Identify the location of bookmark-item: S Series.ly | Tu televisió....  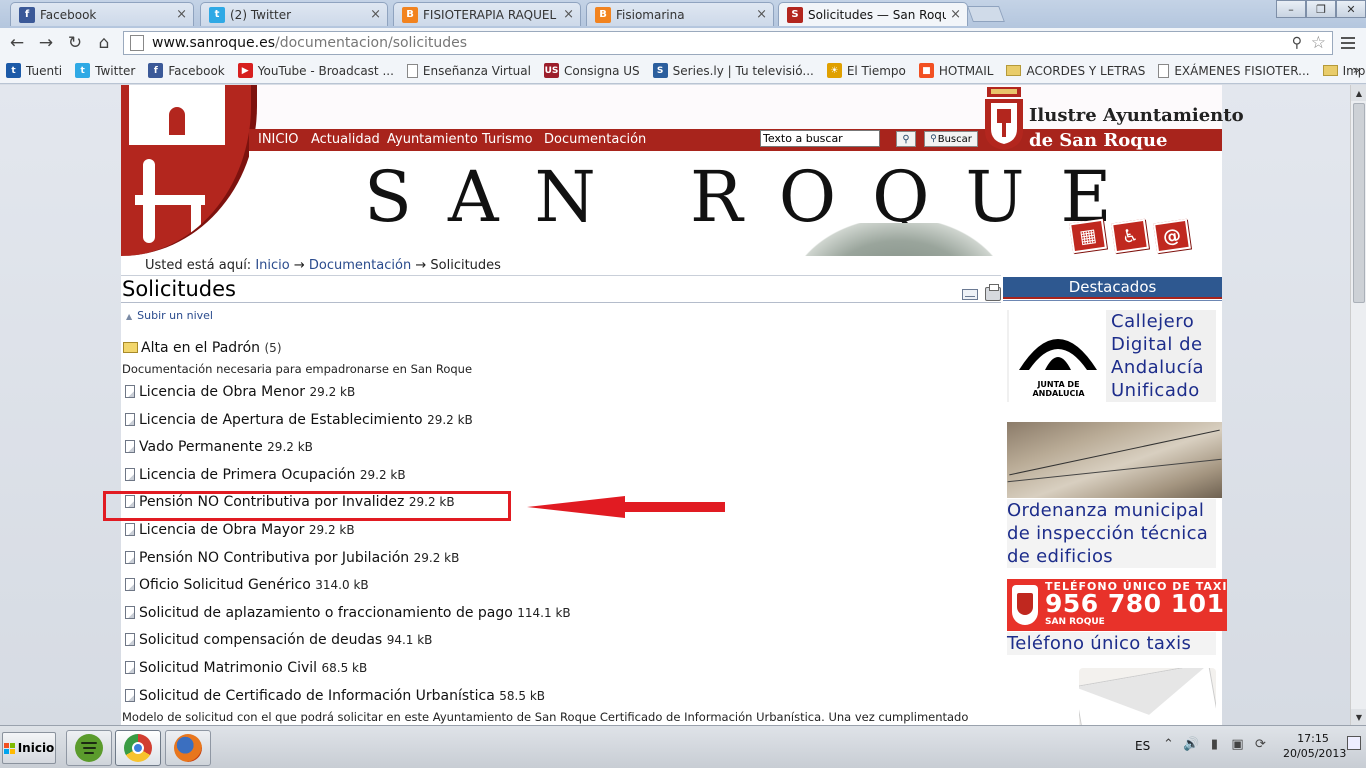
(733, 70).